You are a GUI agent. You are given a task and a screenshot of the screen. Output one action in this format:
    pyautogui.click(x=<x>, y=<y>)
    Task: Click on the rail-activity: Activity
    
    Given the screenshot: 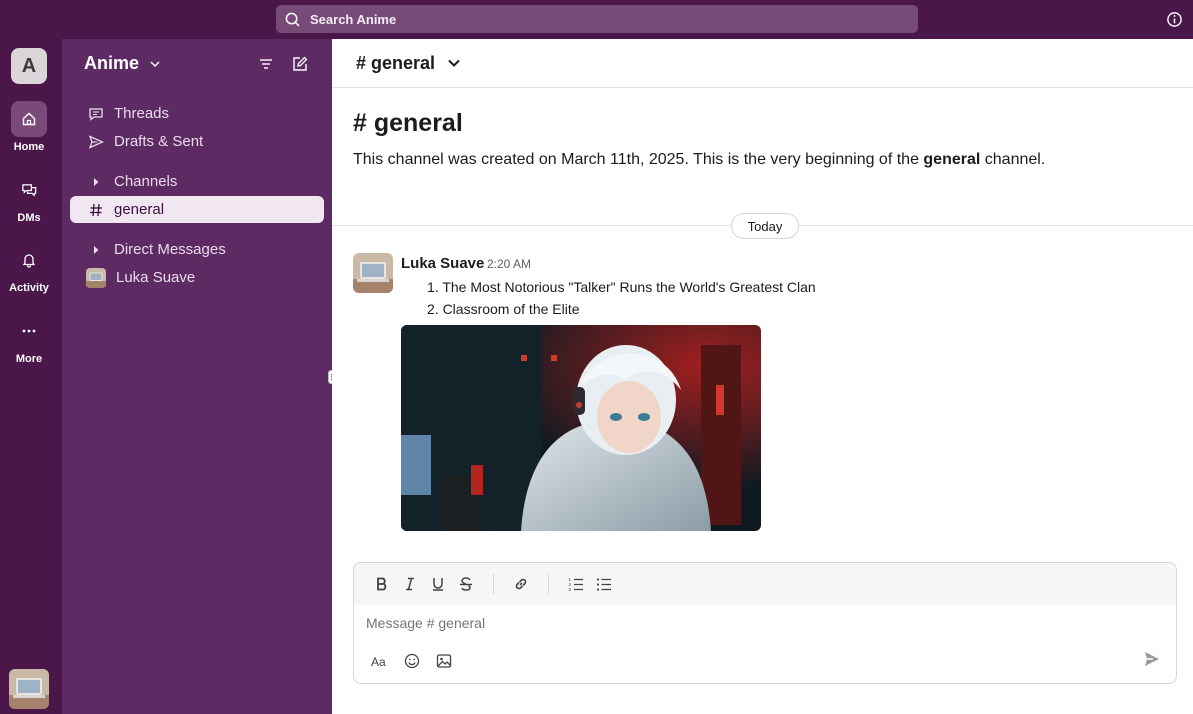 What is the action you would take?
    pyautogui.click(x=29, y=268)
    